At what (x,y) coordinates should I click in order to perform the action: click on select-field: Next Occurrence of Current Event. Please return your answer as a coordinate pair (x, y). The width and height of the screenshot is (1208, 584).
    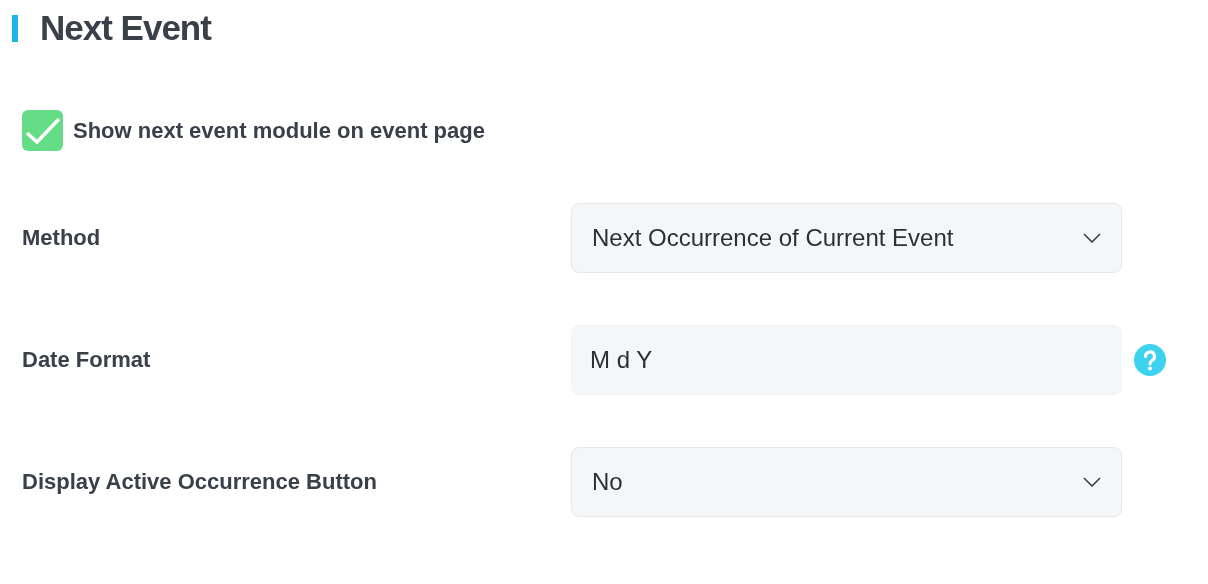
    Looking at the image, I should click on (846, 238).